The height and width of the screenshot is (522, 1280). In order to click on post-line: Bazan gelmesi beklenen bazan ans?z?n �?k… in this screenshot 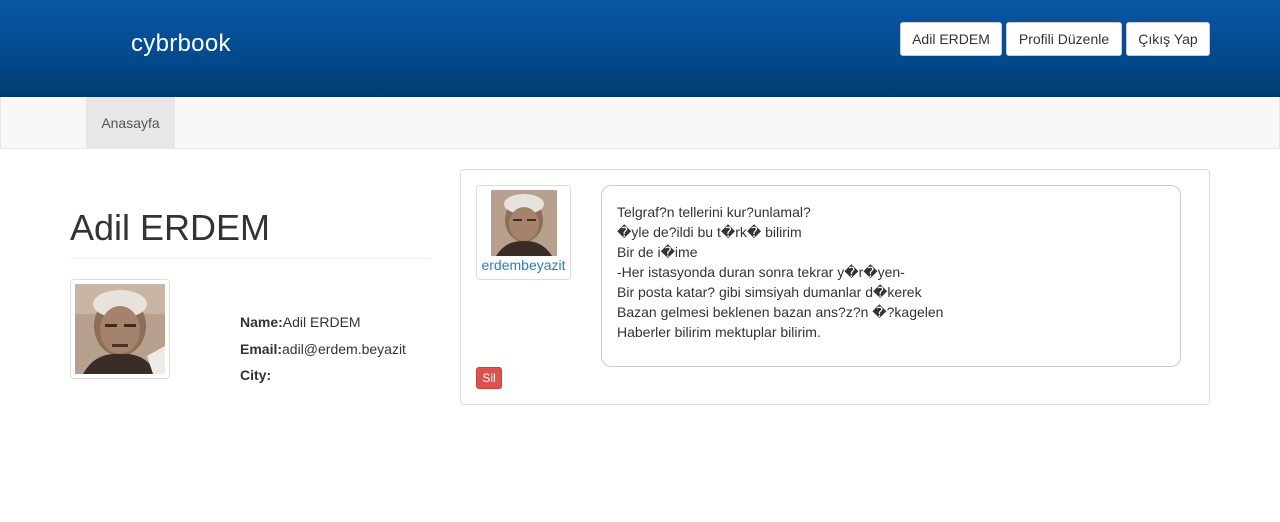, I will do `click(780, 312)`.